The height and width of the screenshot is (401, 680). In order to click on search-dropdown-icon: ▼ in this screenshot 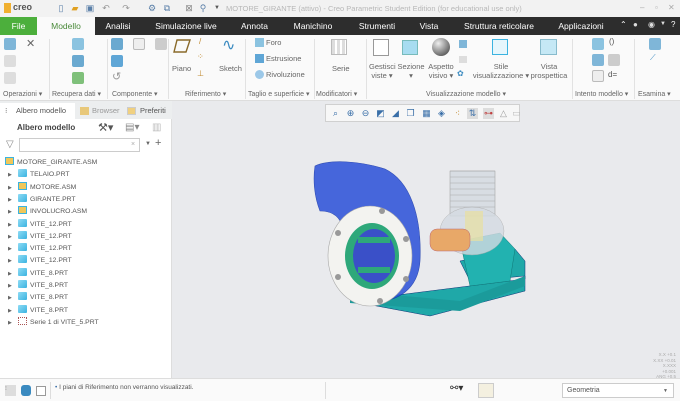, I will do `click(148, 144)`.